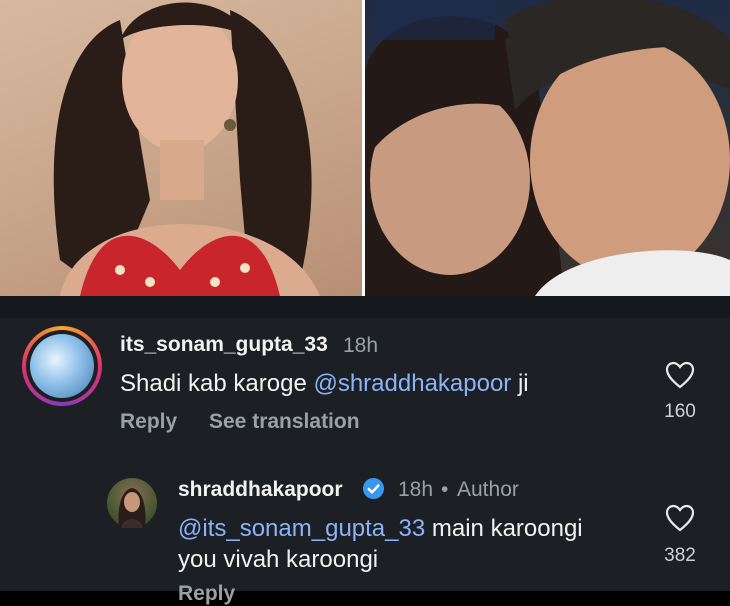  Describe the element at coordinates (361, 345) in the screenshot. I see `comment-timestamp: 18h` at that location.